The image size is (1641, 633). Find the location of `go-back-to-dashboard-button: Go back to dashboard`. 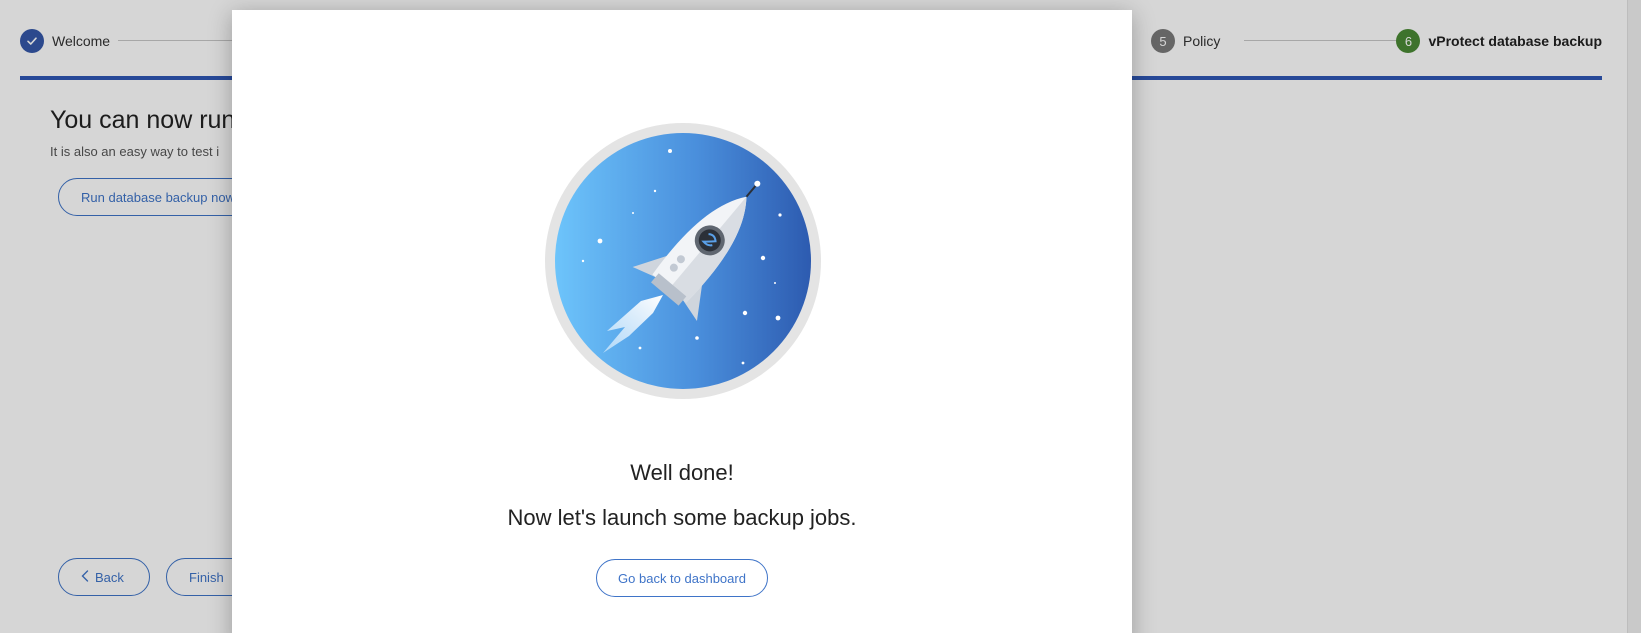

go-back-to-dashboard-button: Go back to dashboard is located at coordinates (682, 578).